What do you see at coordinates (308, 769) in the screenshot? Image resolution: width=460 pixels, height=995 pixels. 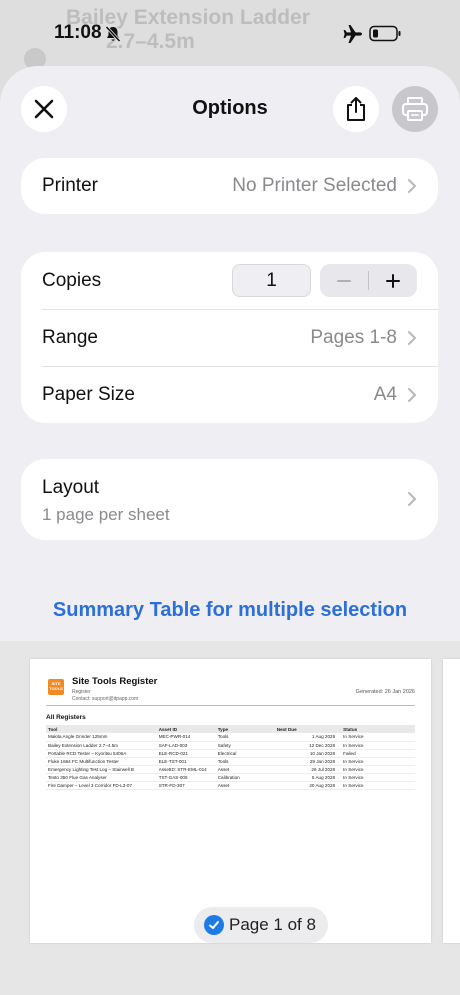 I see `table-cell: 26 Jul 2026` at bounding box center [308, 769].